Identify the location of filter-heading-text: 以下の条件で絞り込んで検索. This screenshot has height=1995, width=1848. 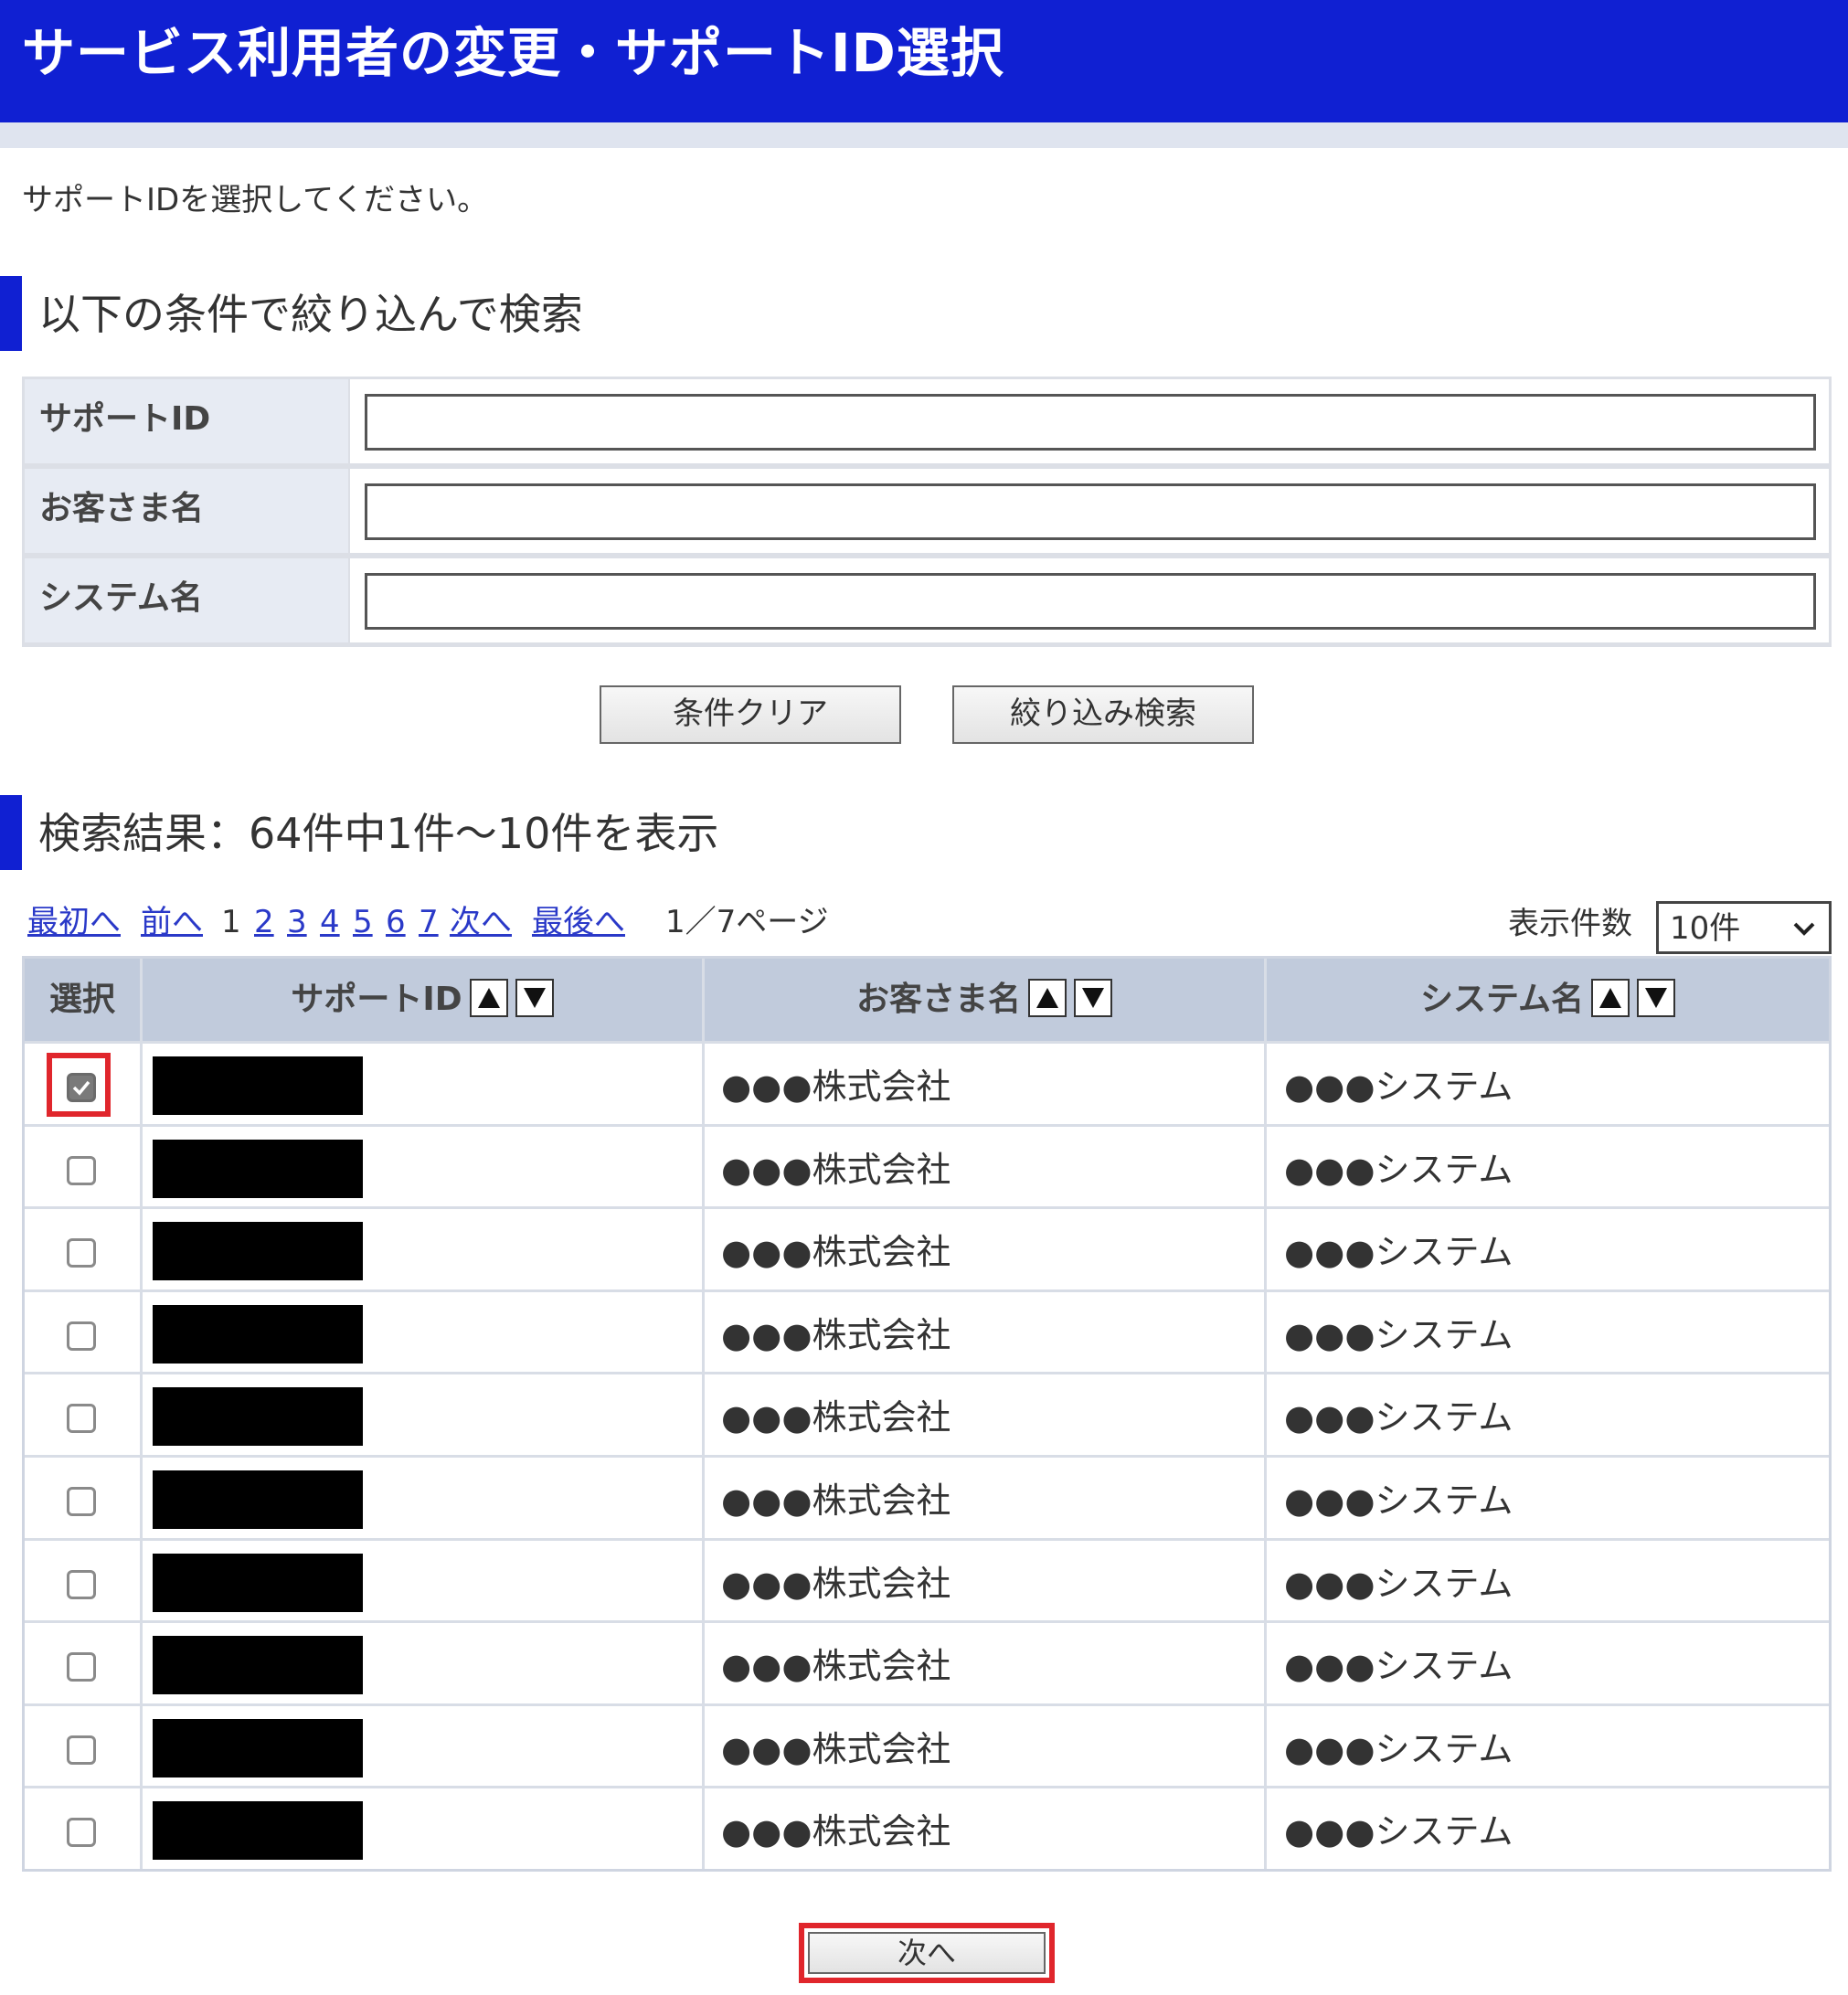
(310, 314).